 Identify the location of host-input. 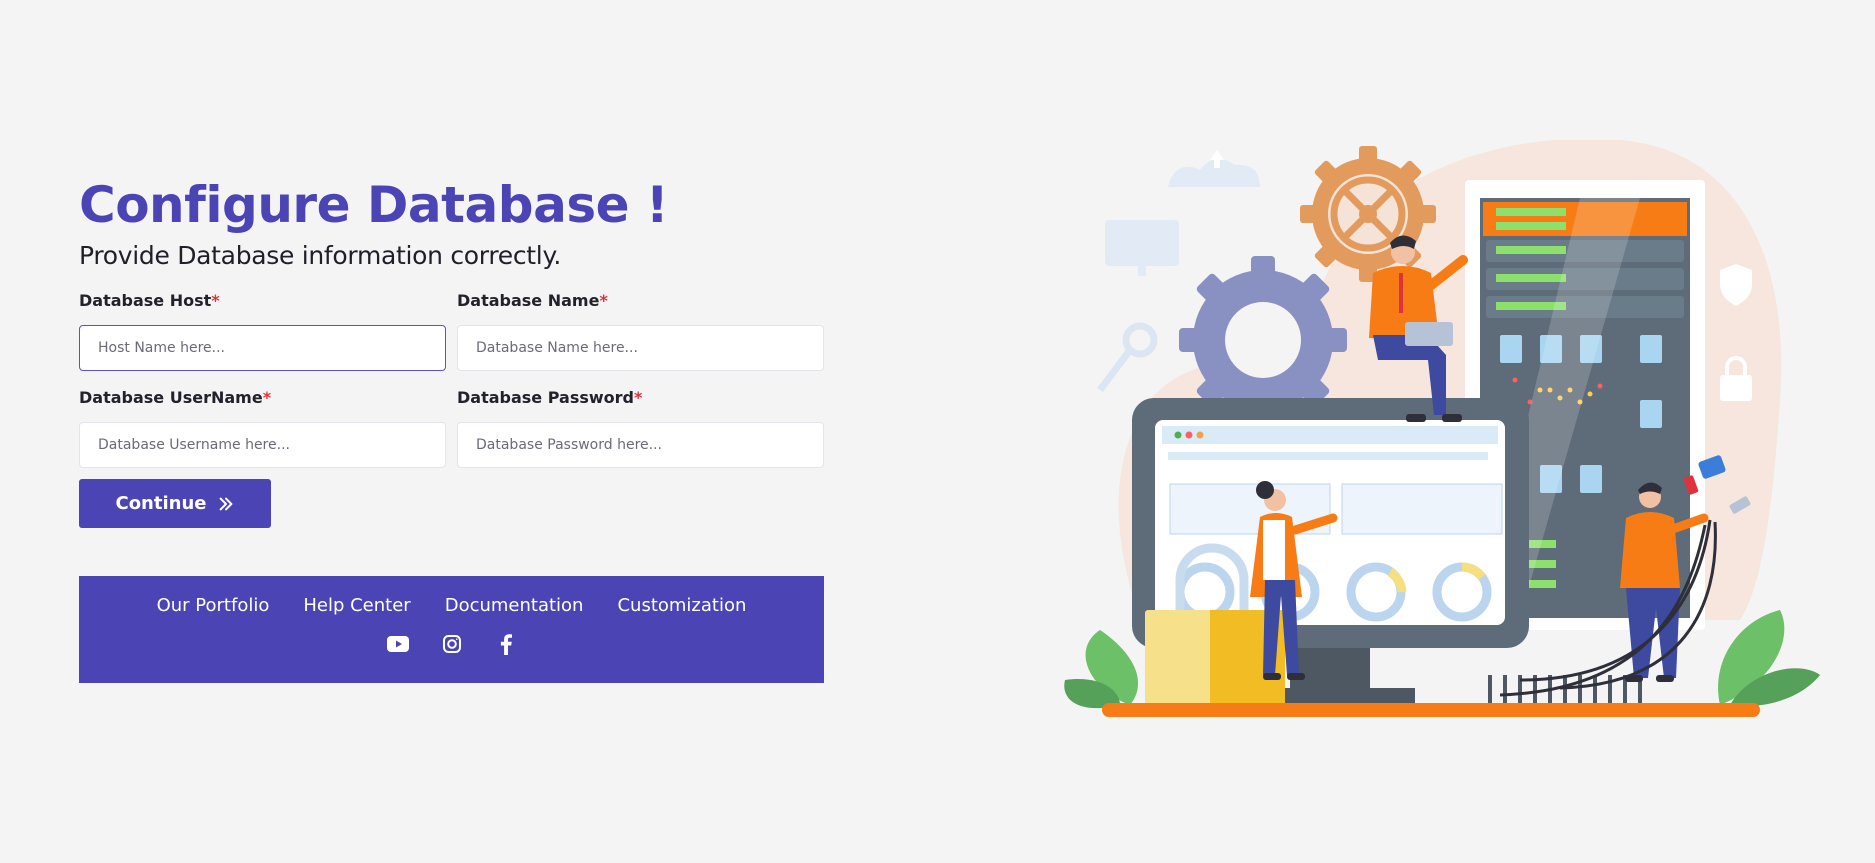
(262, 348).